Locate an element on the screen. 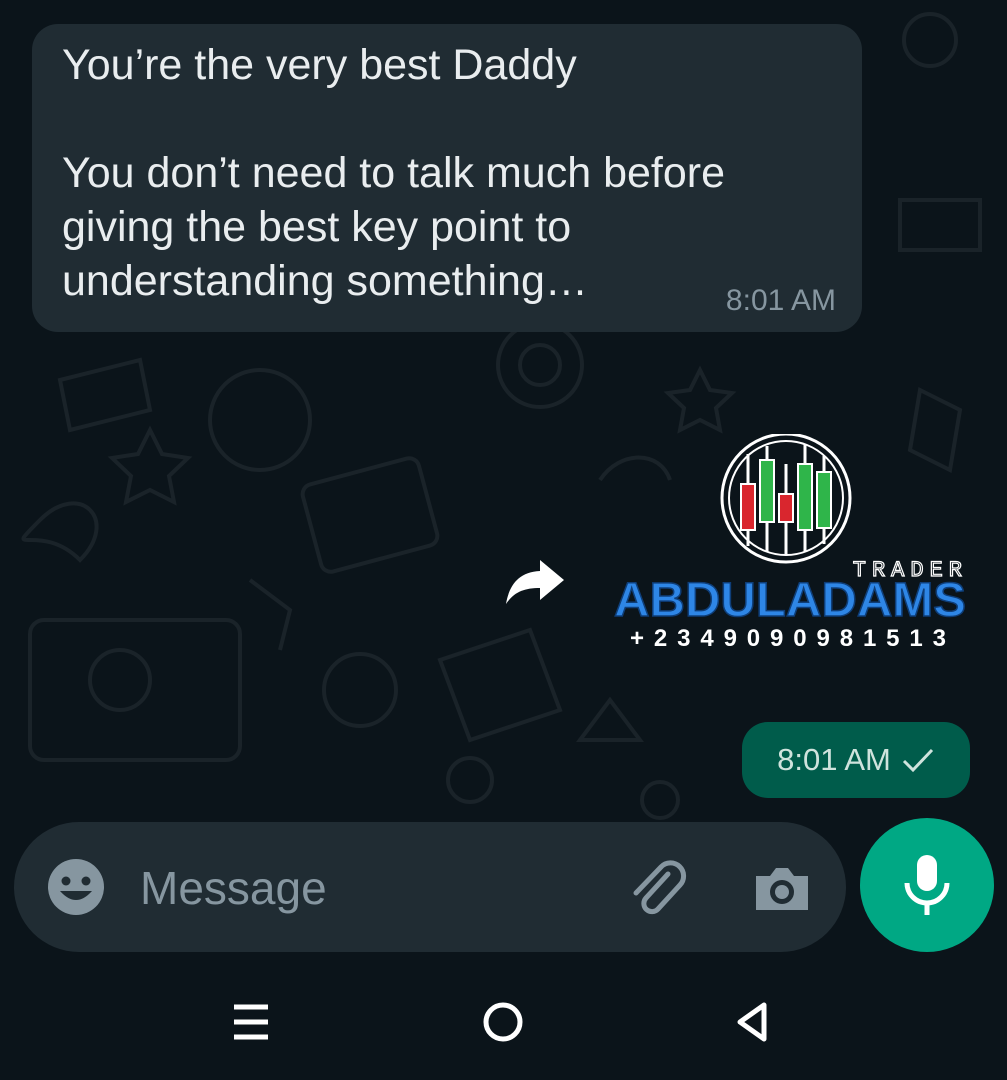 The image size is (1007, 1080). system-navigation-bar is located at coordinates (503, 1022).